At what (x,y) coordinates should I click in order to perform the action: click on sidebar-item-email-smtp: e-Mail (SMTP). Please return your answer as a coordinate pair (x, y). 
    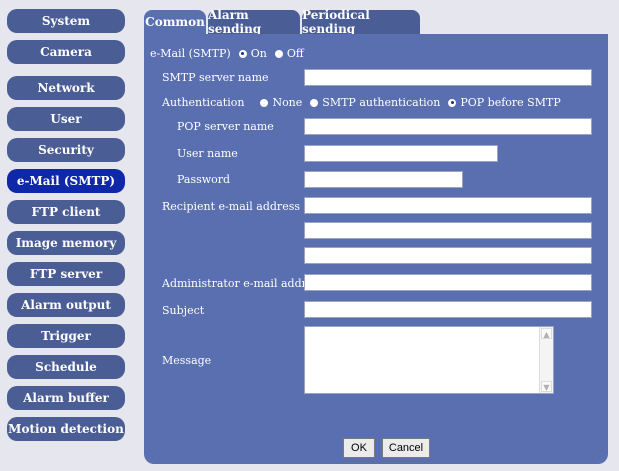
    Looking at the image, I should click on (66, 181).